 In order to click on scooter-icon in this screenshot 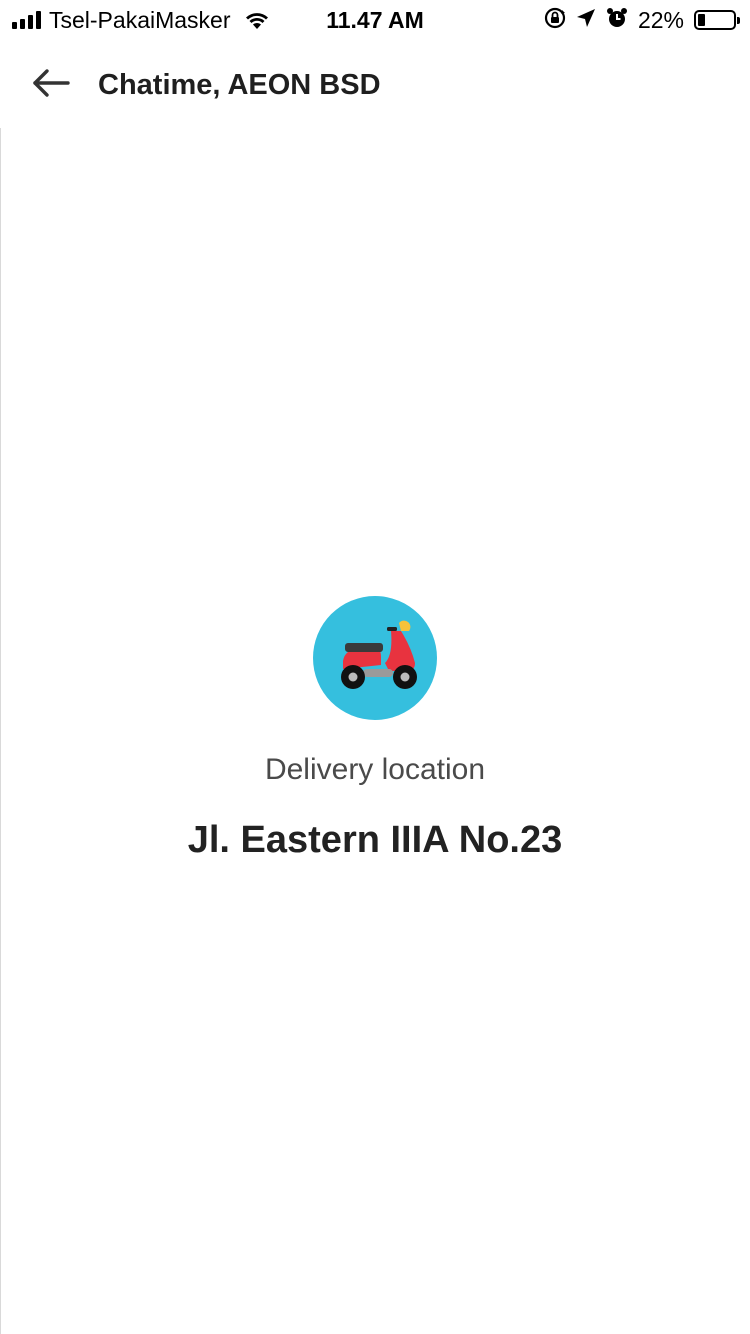, I will do `click(375, 658)`.